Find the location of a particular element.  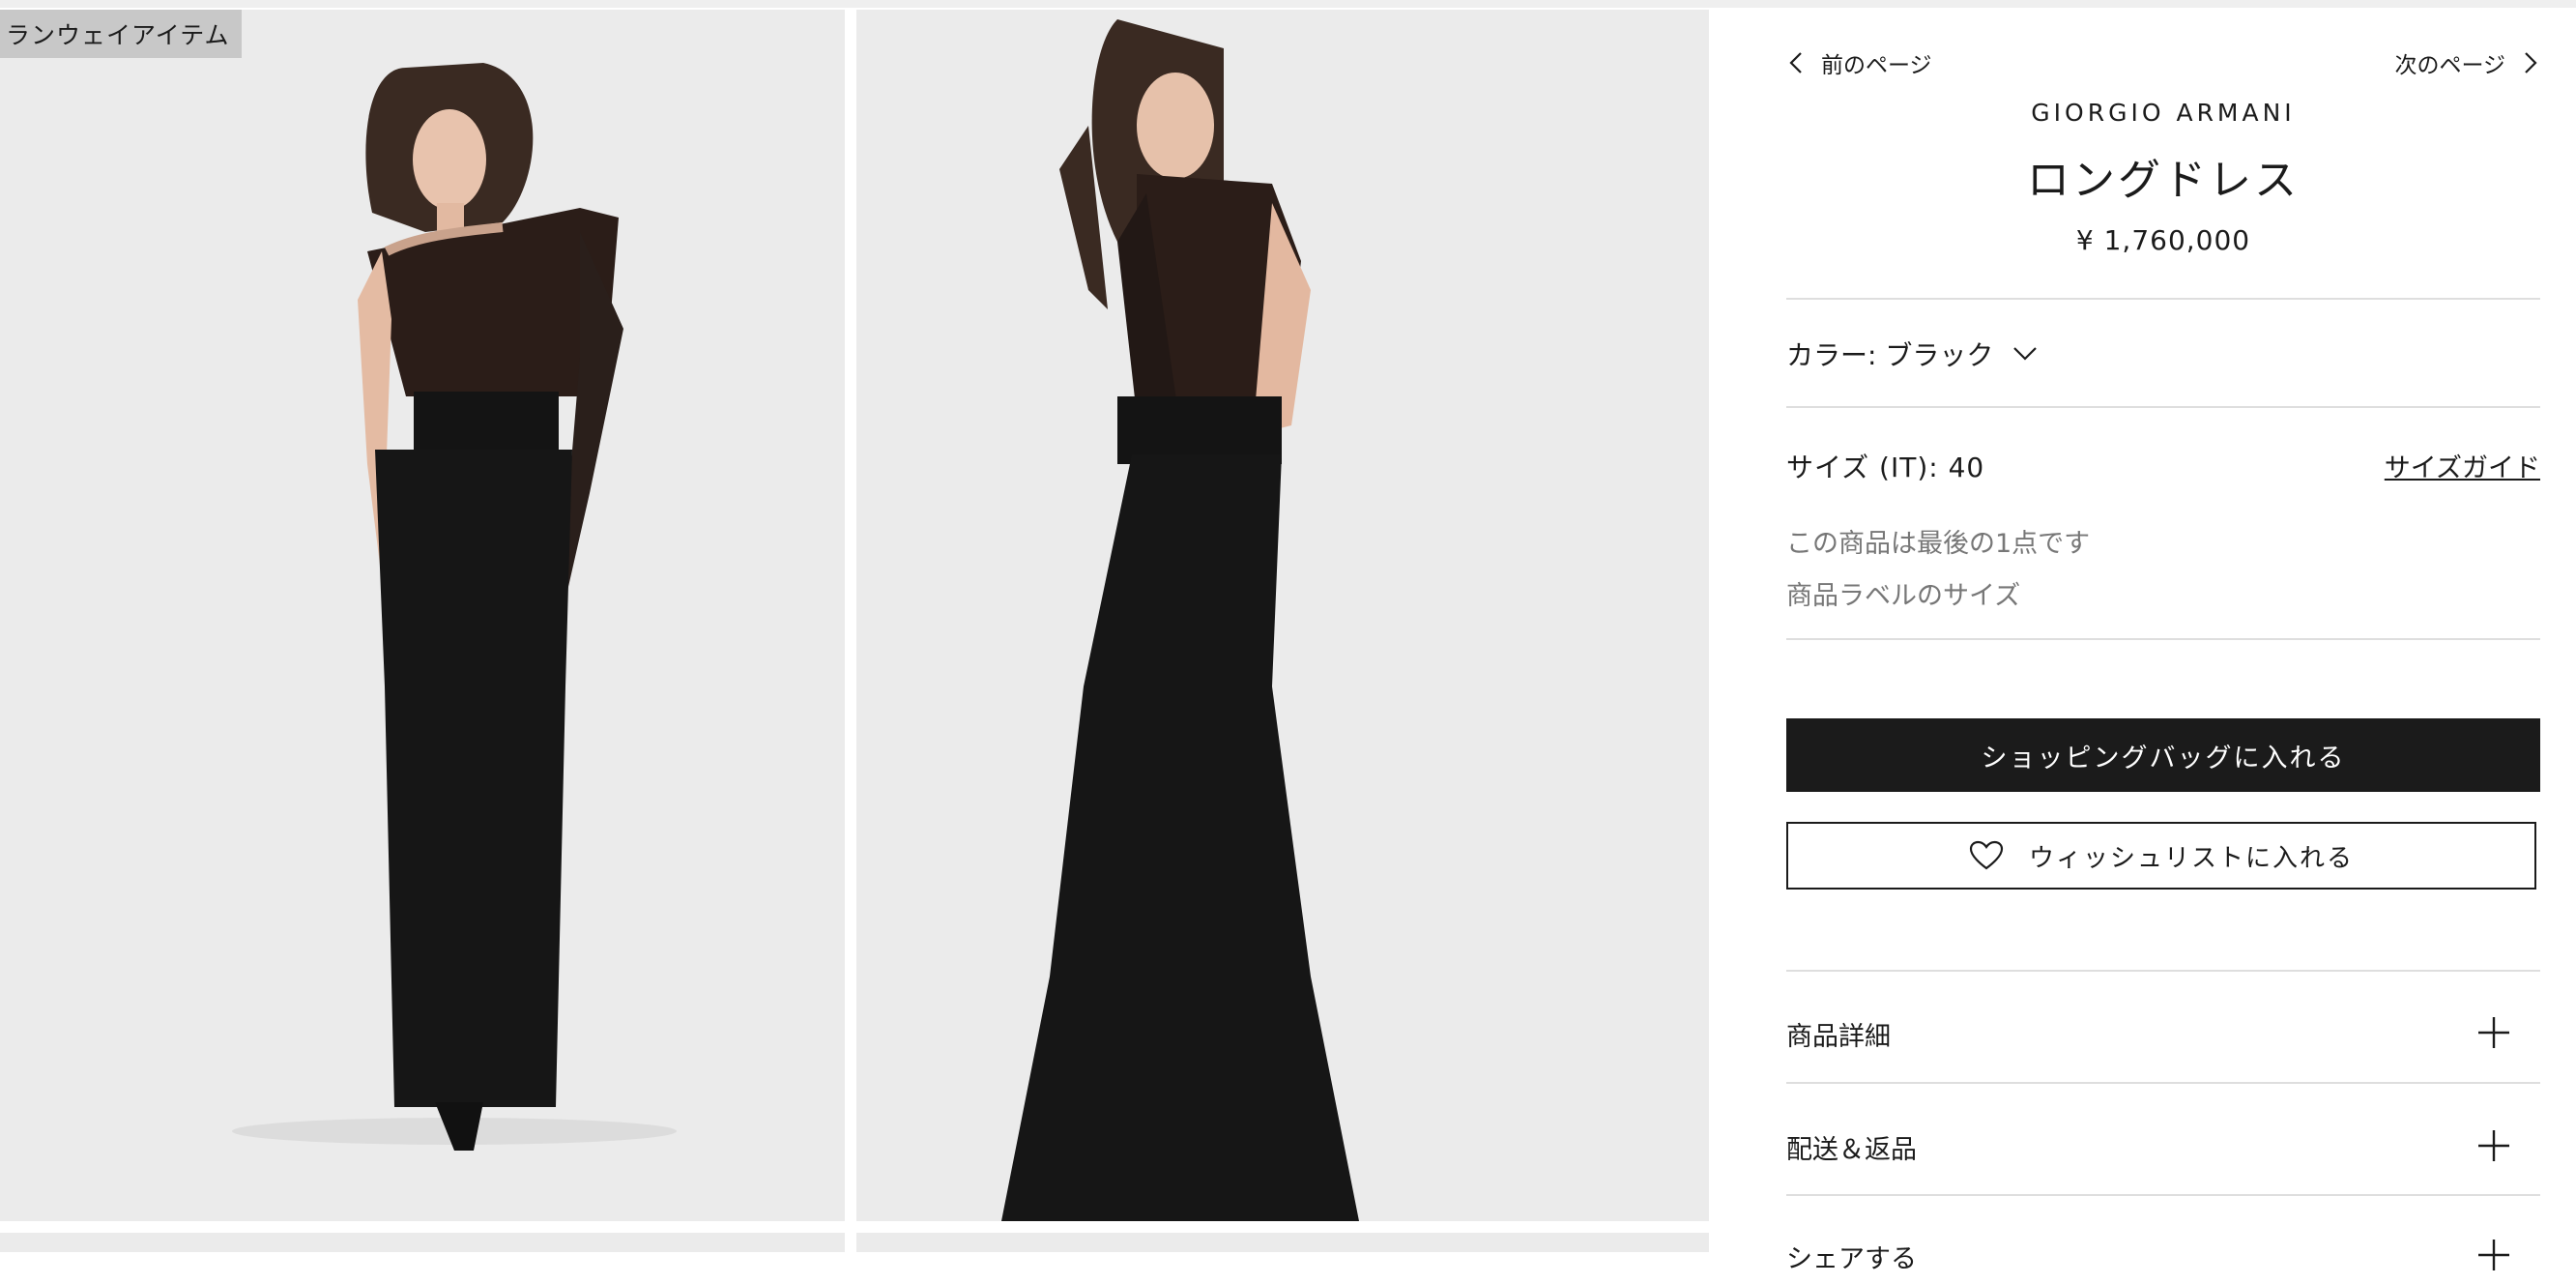

color-selector: カラー: ブラック is located at coordinates (1913, 354).